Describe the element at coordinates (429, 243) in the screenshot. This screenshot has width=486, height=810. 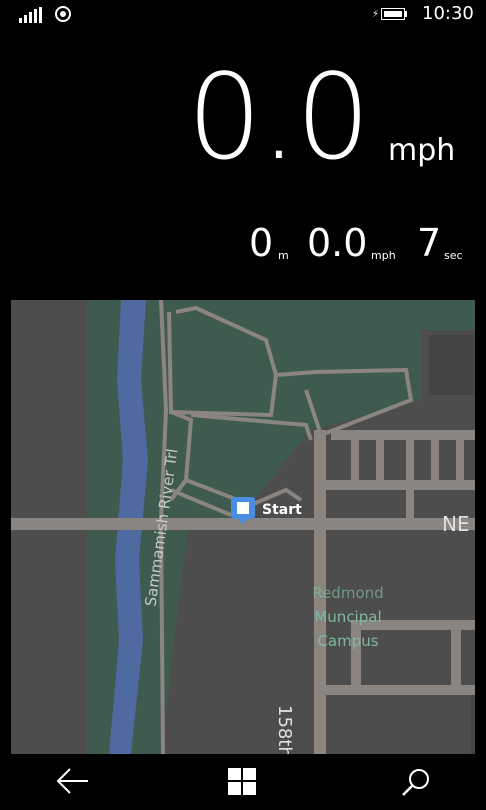
I see `time-value: 7` at that location.